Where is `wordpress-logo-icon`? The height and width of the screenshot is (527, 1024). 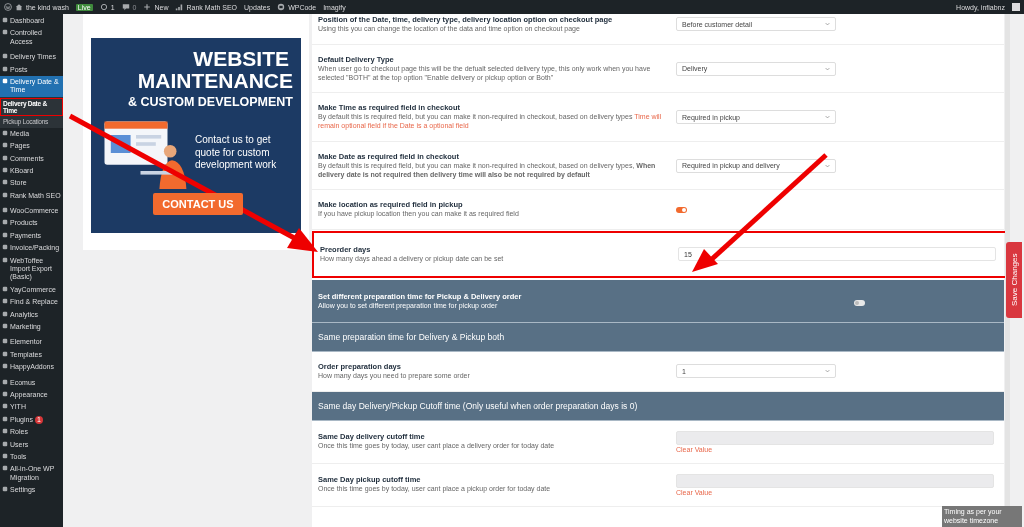
wordpress-logo-icon is located at coordinates (8, 7).